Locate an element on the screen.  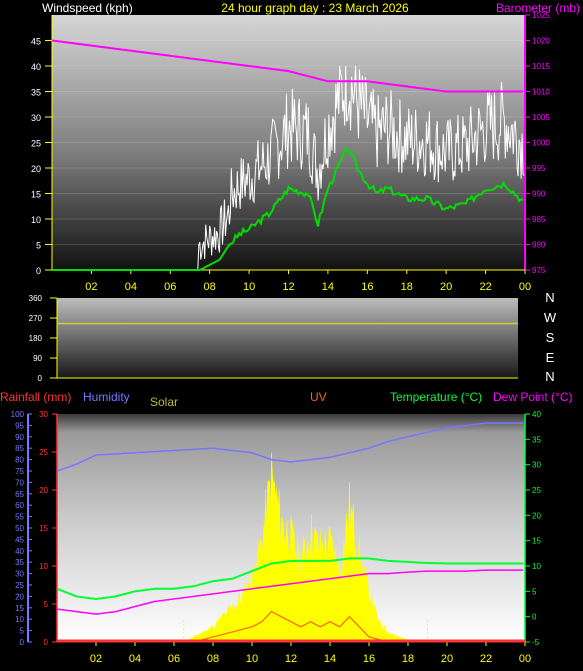
wind-axis-title: Windspeed (kph) is located at coordinates (87, 8).